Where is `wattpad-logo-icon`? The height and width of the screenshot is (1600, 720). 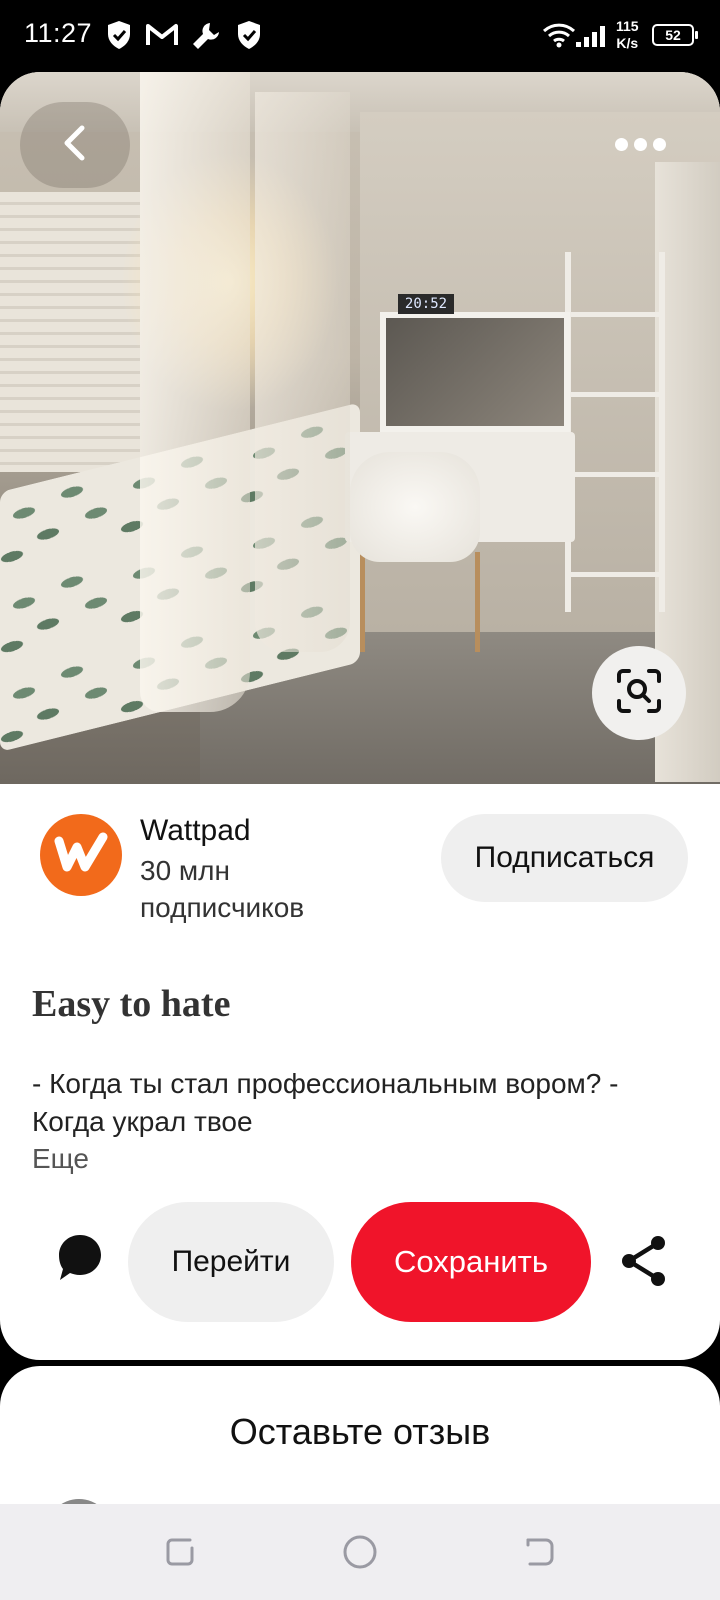 wattpad-logo-icon is located at coordinates (81, 855).